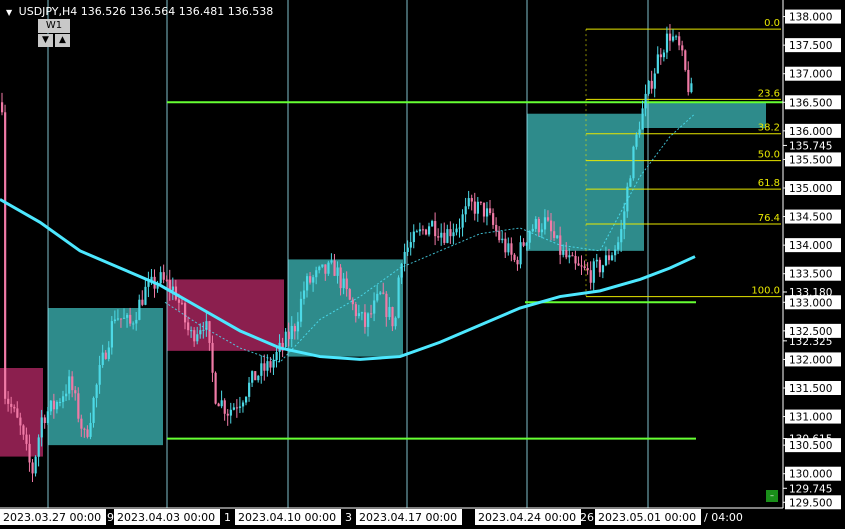 Image resolution: width=845 pixels, height=529 pixels. What do you see at coordinates (810, 160) in the screenshot?
I see `price-label: 135.500` at bounding box center [810, 160].